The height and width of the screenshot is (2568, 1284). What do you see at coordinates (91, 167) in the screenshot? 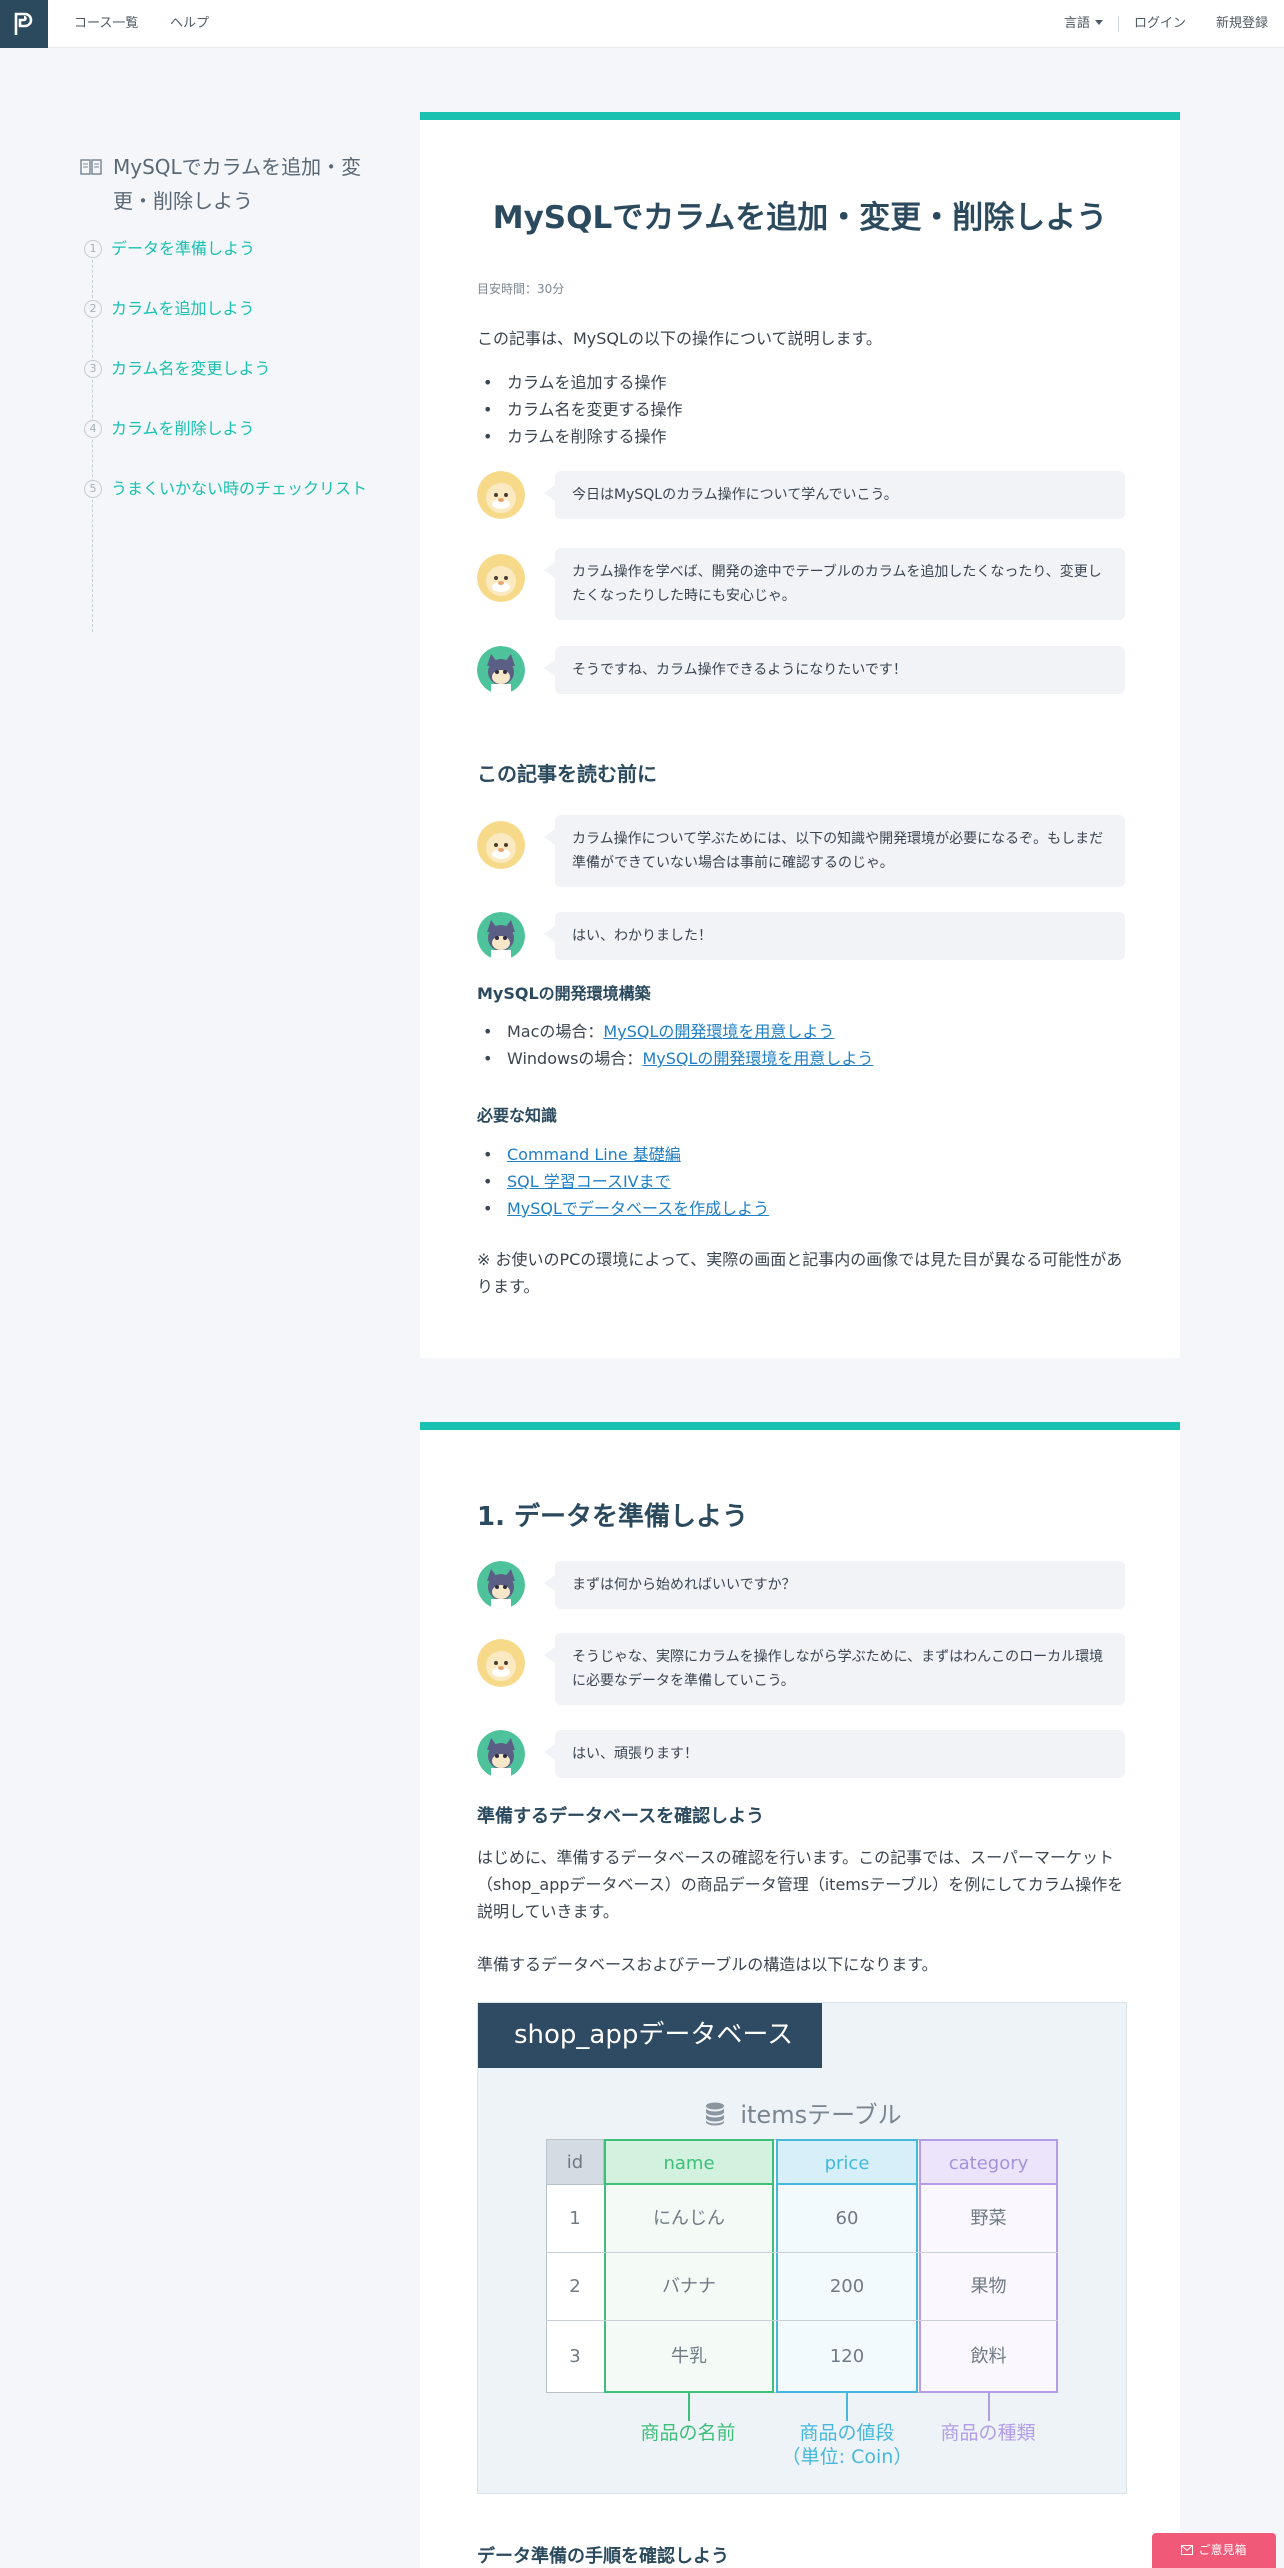
I see `book-icon` at bounding box center [91, 167].